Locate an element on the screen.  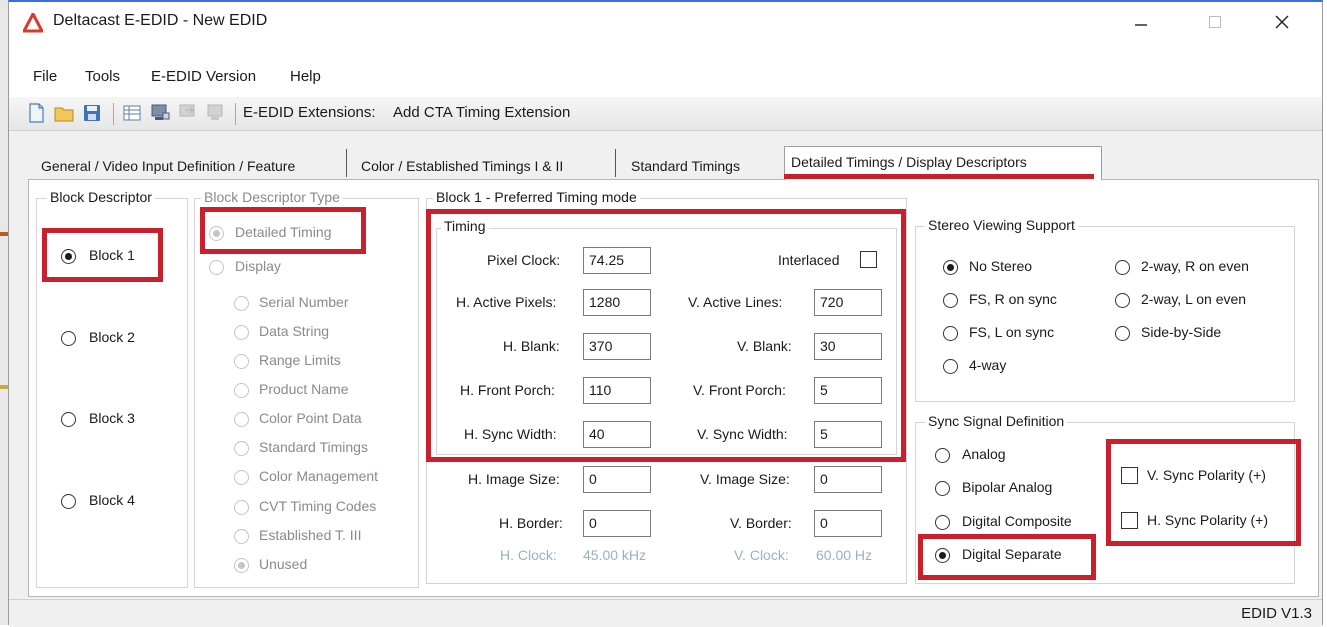
color-point-data-label: Color Point Data is located at coordinates (310, 418).